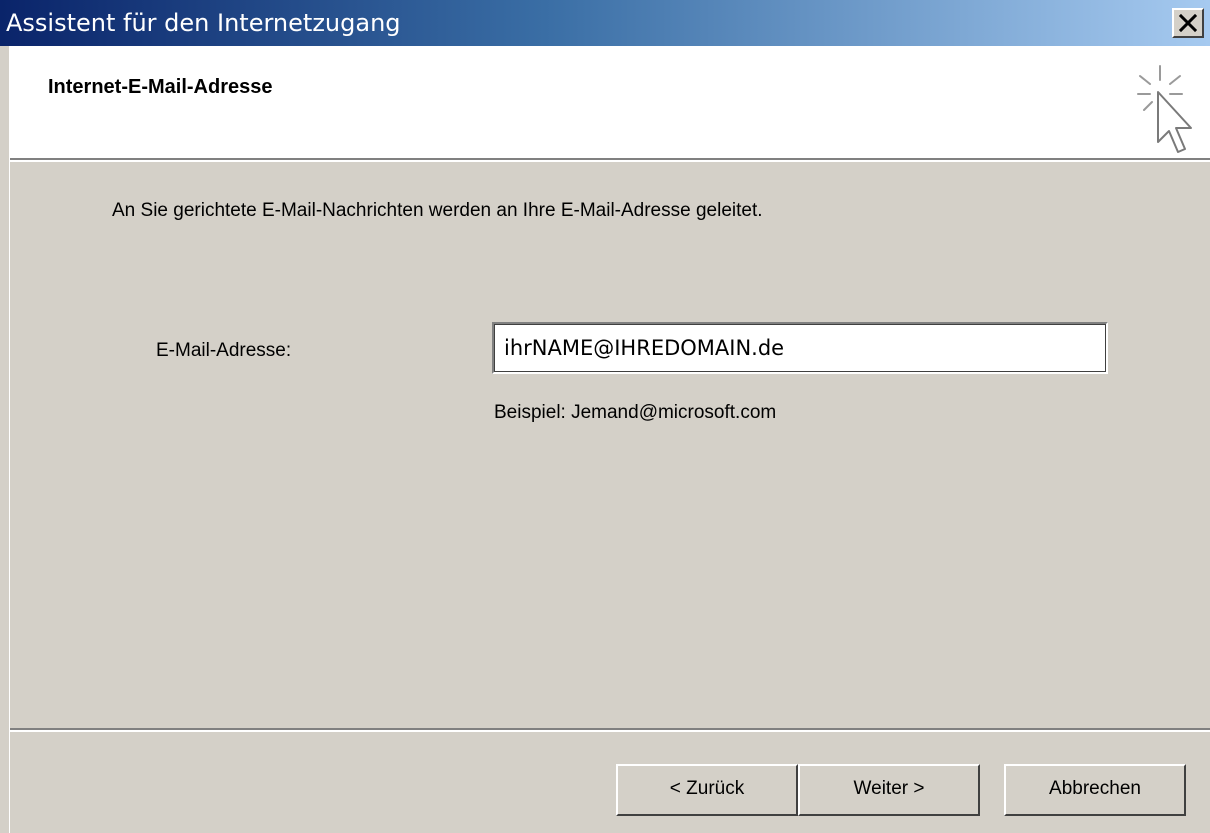 The image size is (1210, 833). What do you see at coordinates (1164, 109) in the screenshot?
I see `wizard-cursor-icon` at bounding box center [1164, 109].